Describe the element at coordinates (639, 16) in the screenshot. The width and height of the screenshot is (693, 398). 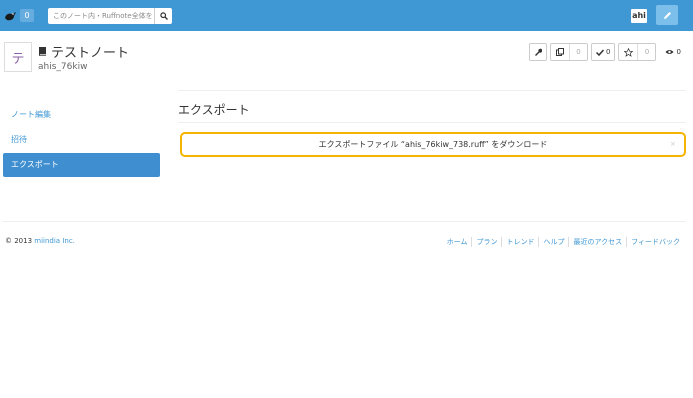
I see `user-avatar: ahi` at that location.